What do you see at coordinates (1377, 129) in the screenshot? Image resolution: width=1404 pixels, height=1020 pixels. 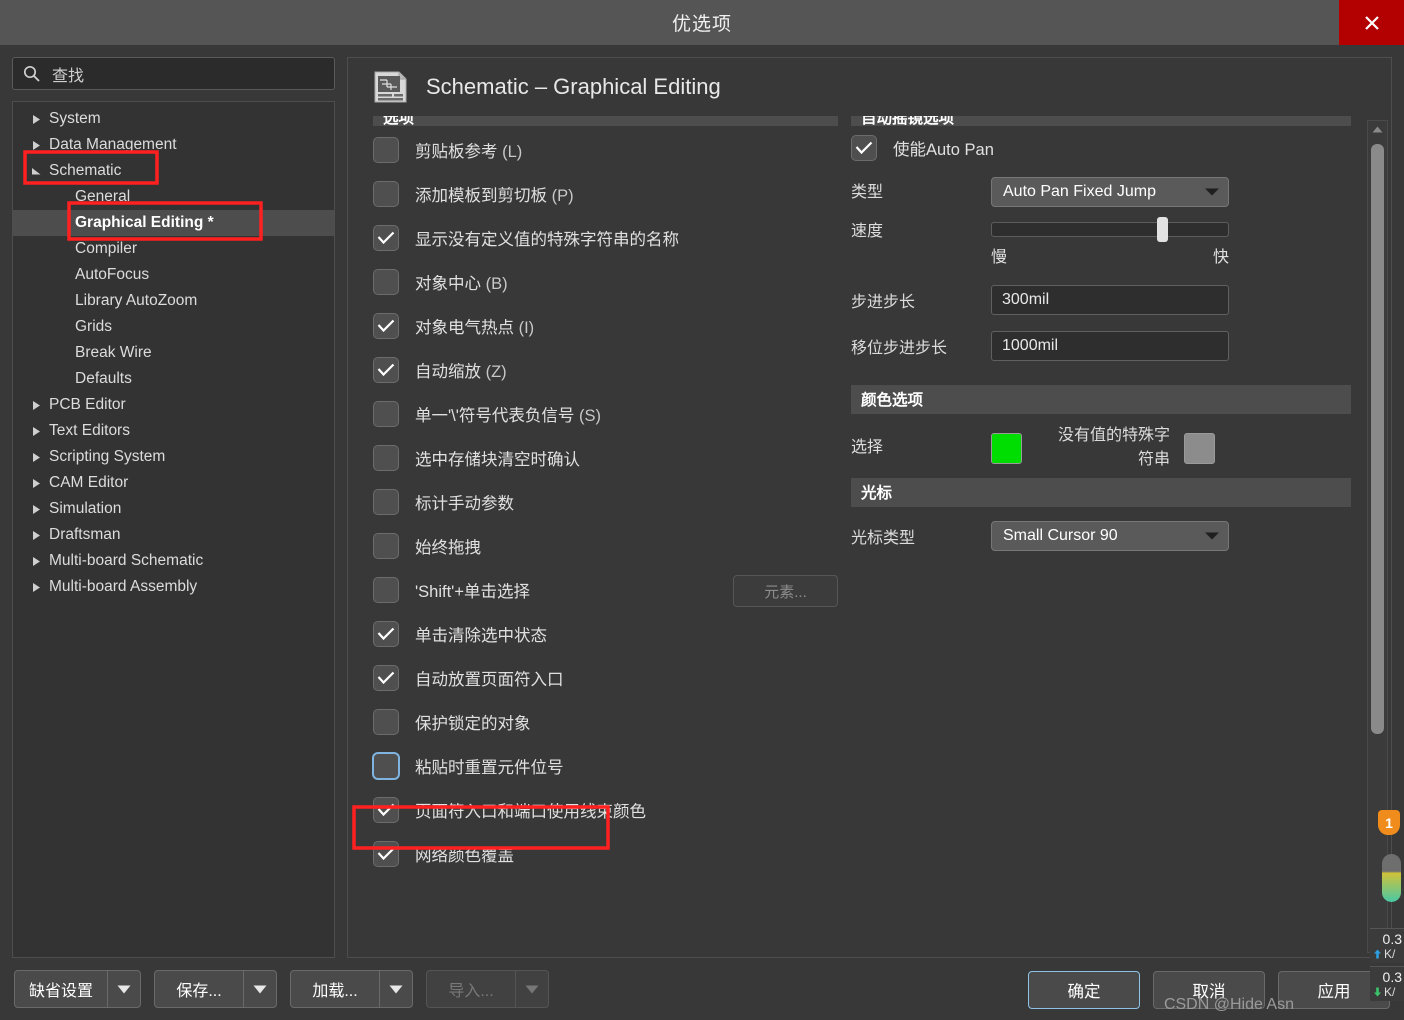 I see `scroll-up-button` at bounding box center [1377, 129].